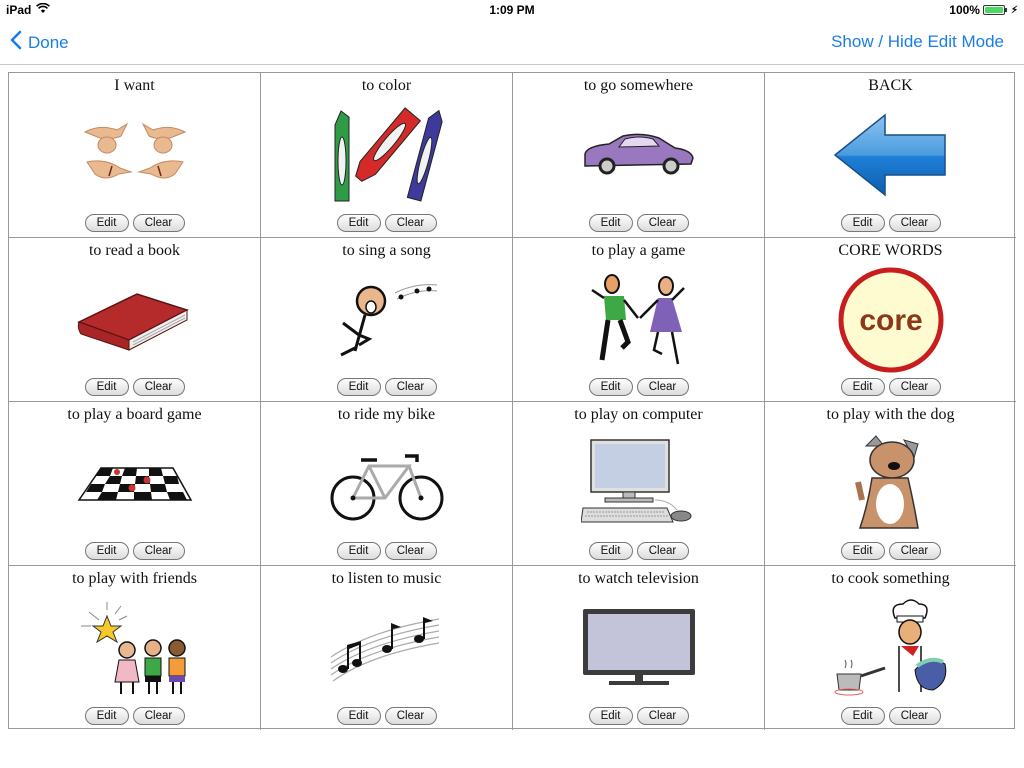 This screenshot has width=1024, height=768. I want to click on grid-cell: to sing a song Edit Clear, so click(387, 320).